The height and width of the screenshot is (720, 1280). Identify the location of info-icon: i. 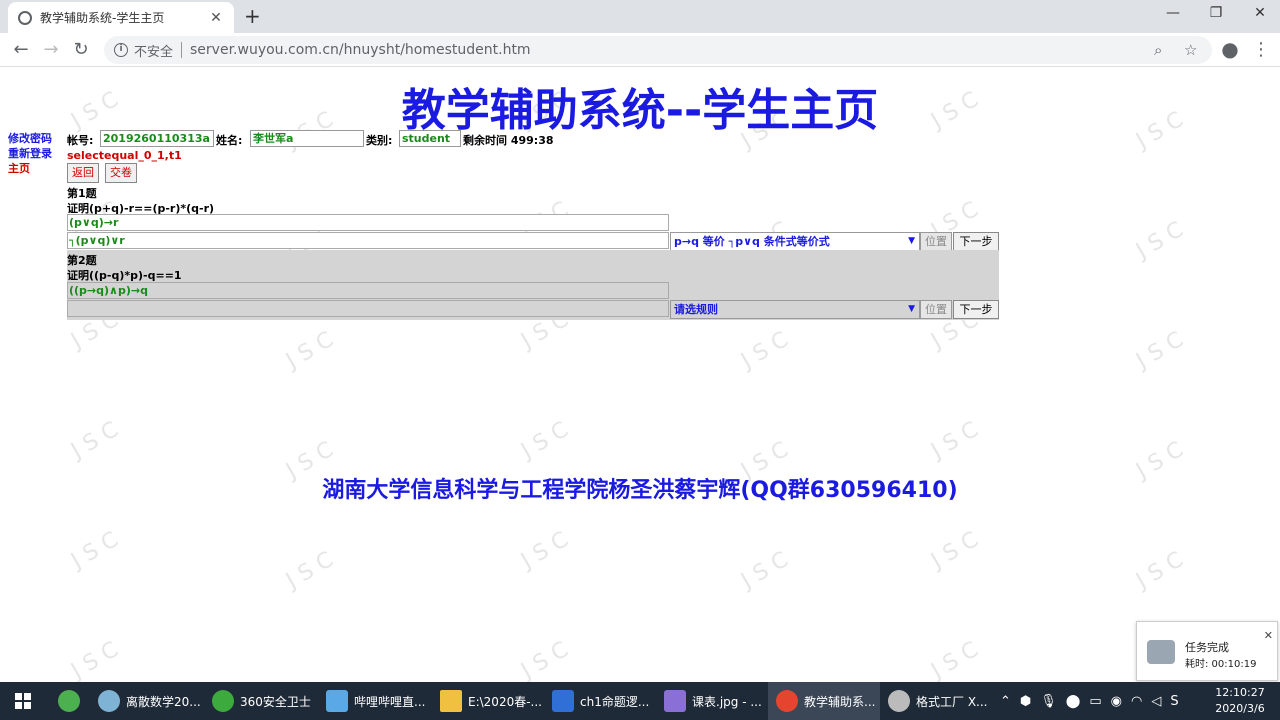
(121, 50).